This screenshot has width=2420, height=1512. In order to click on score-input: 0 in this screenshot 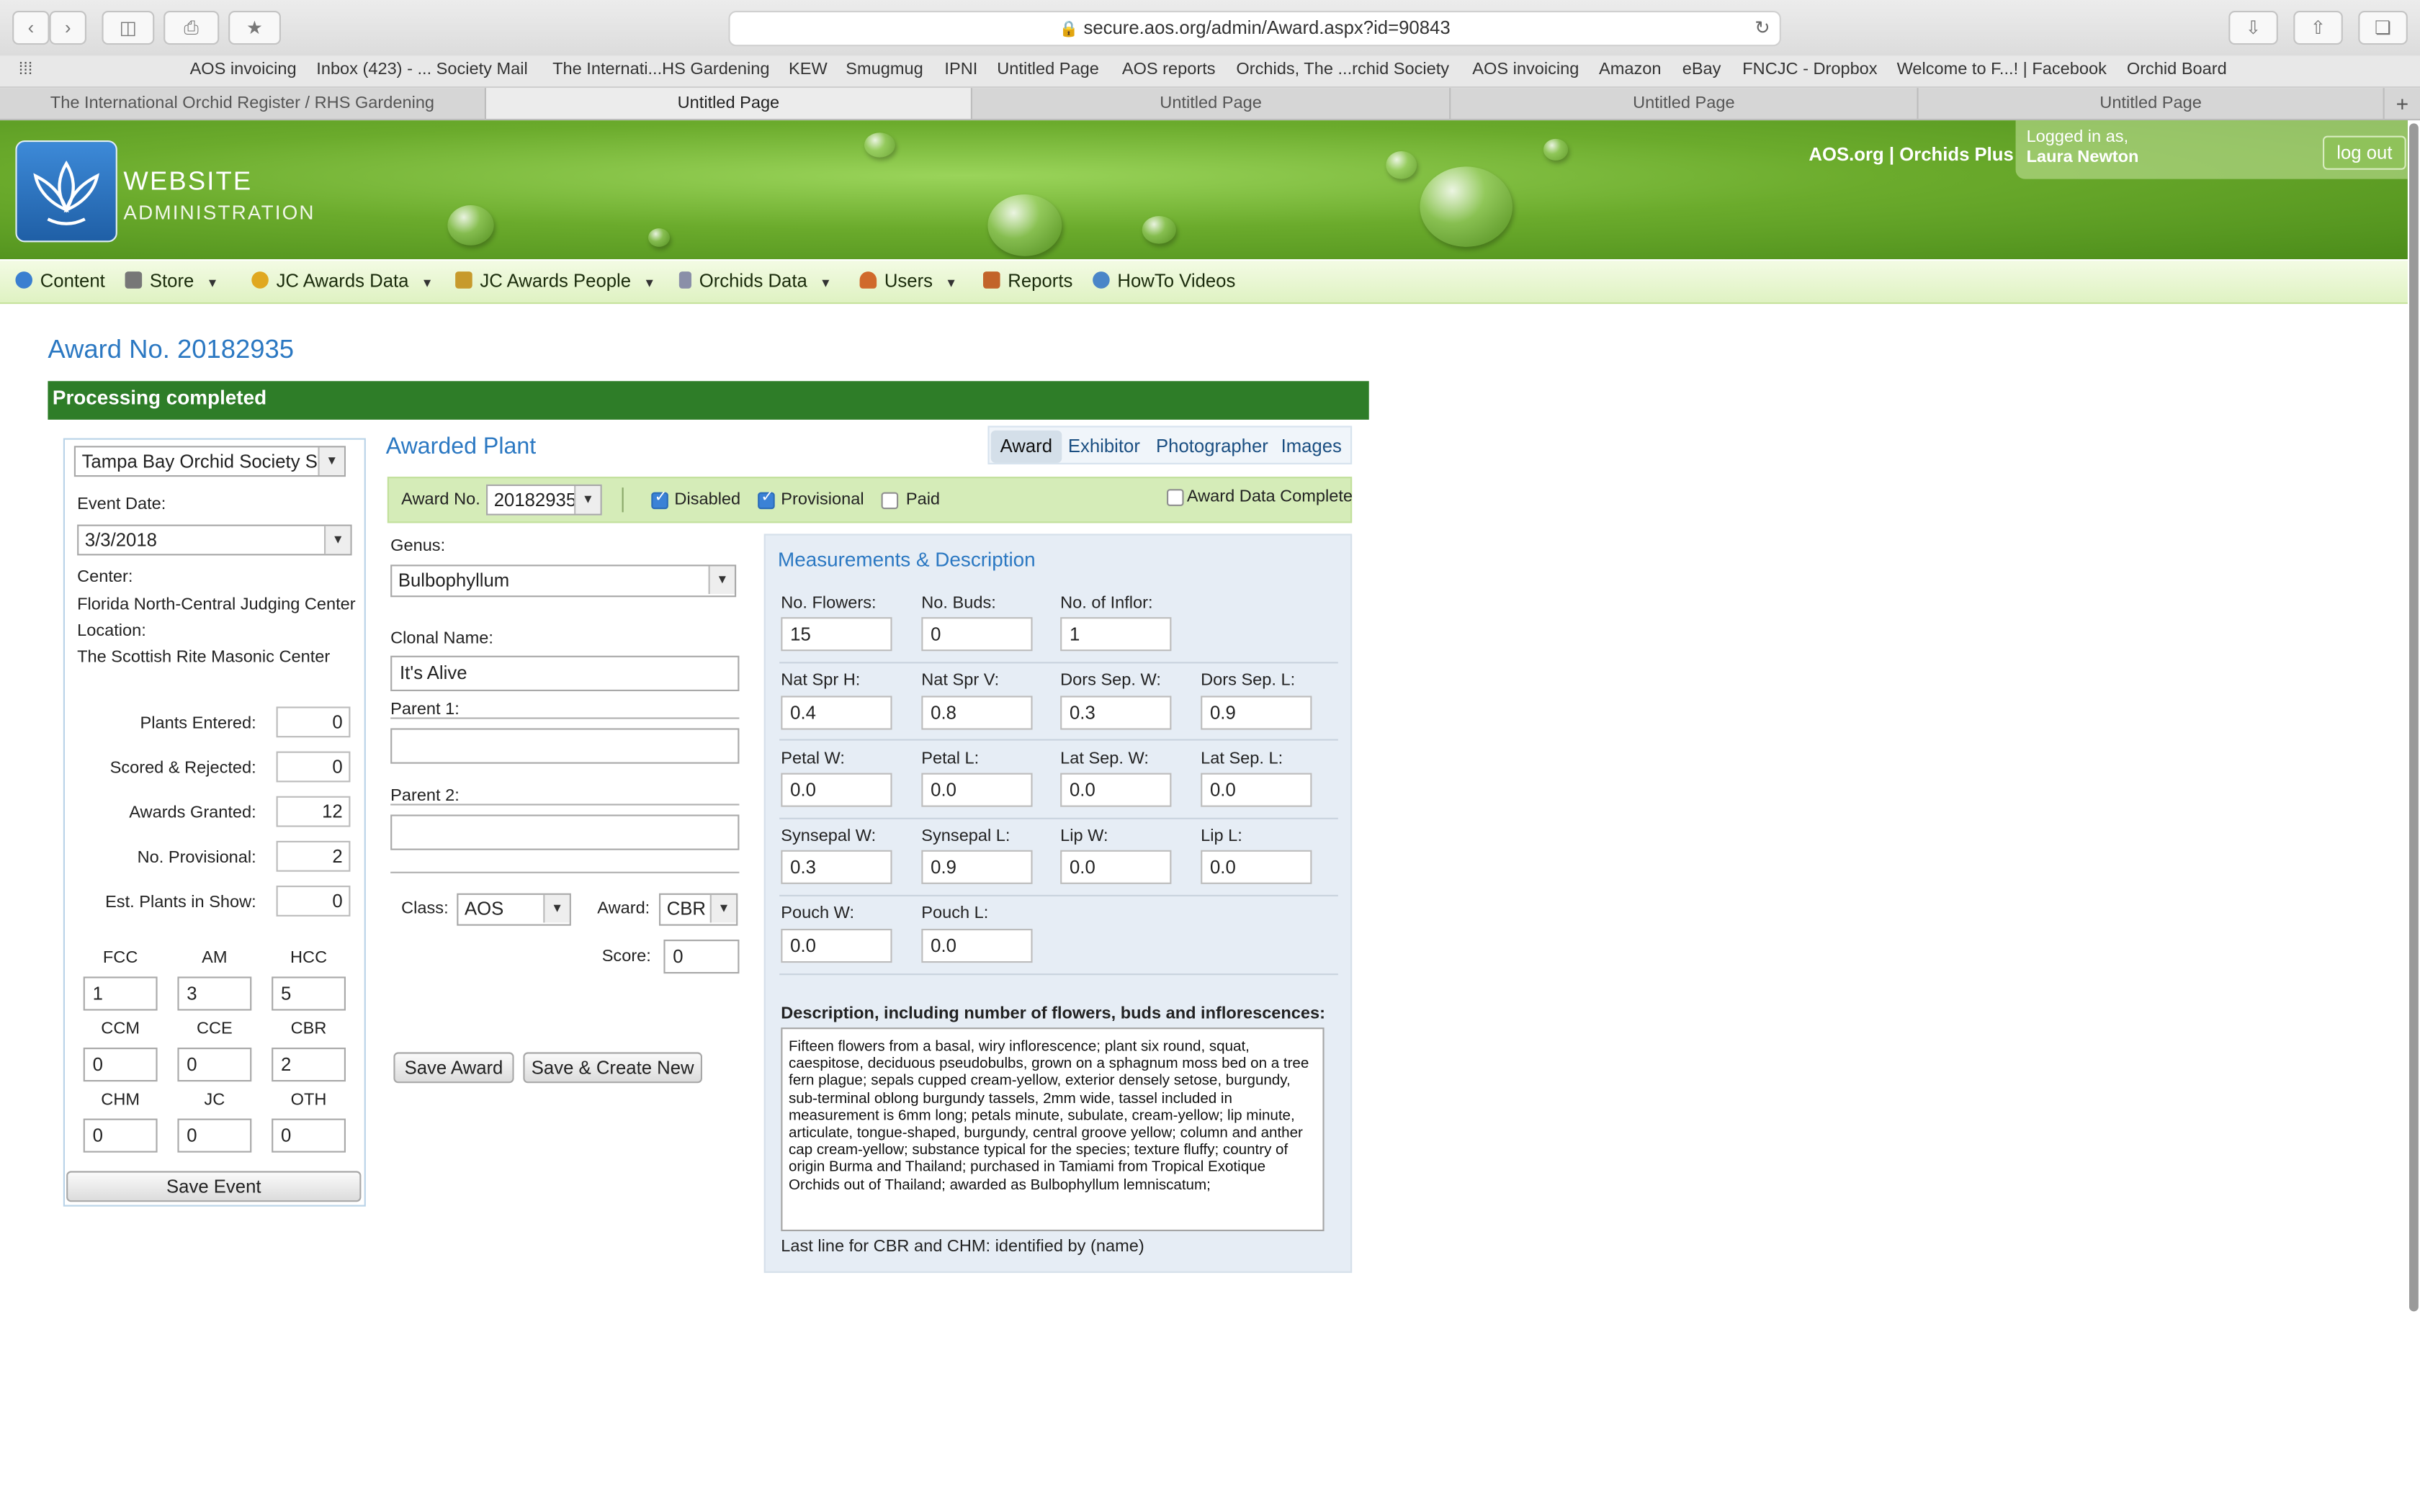, I will do `click(701, 957)`.